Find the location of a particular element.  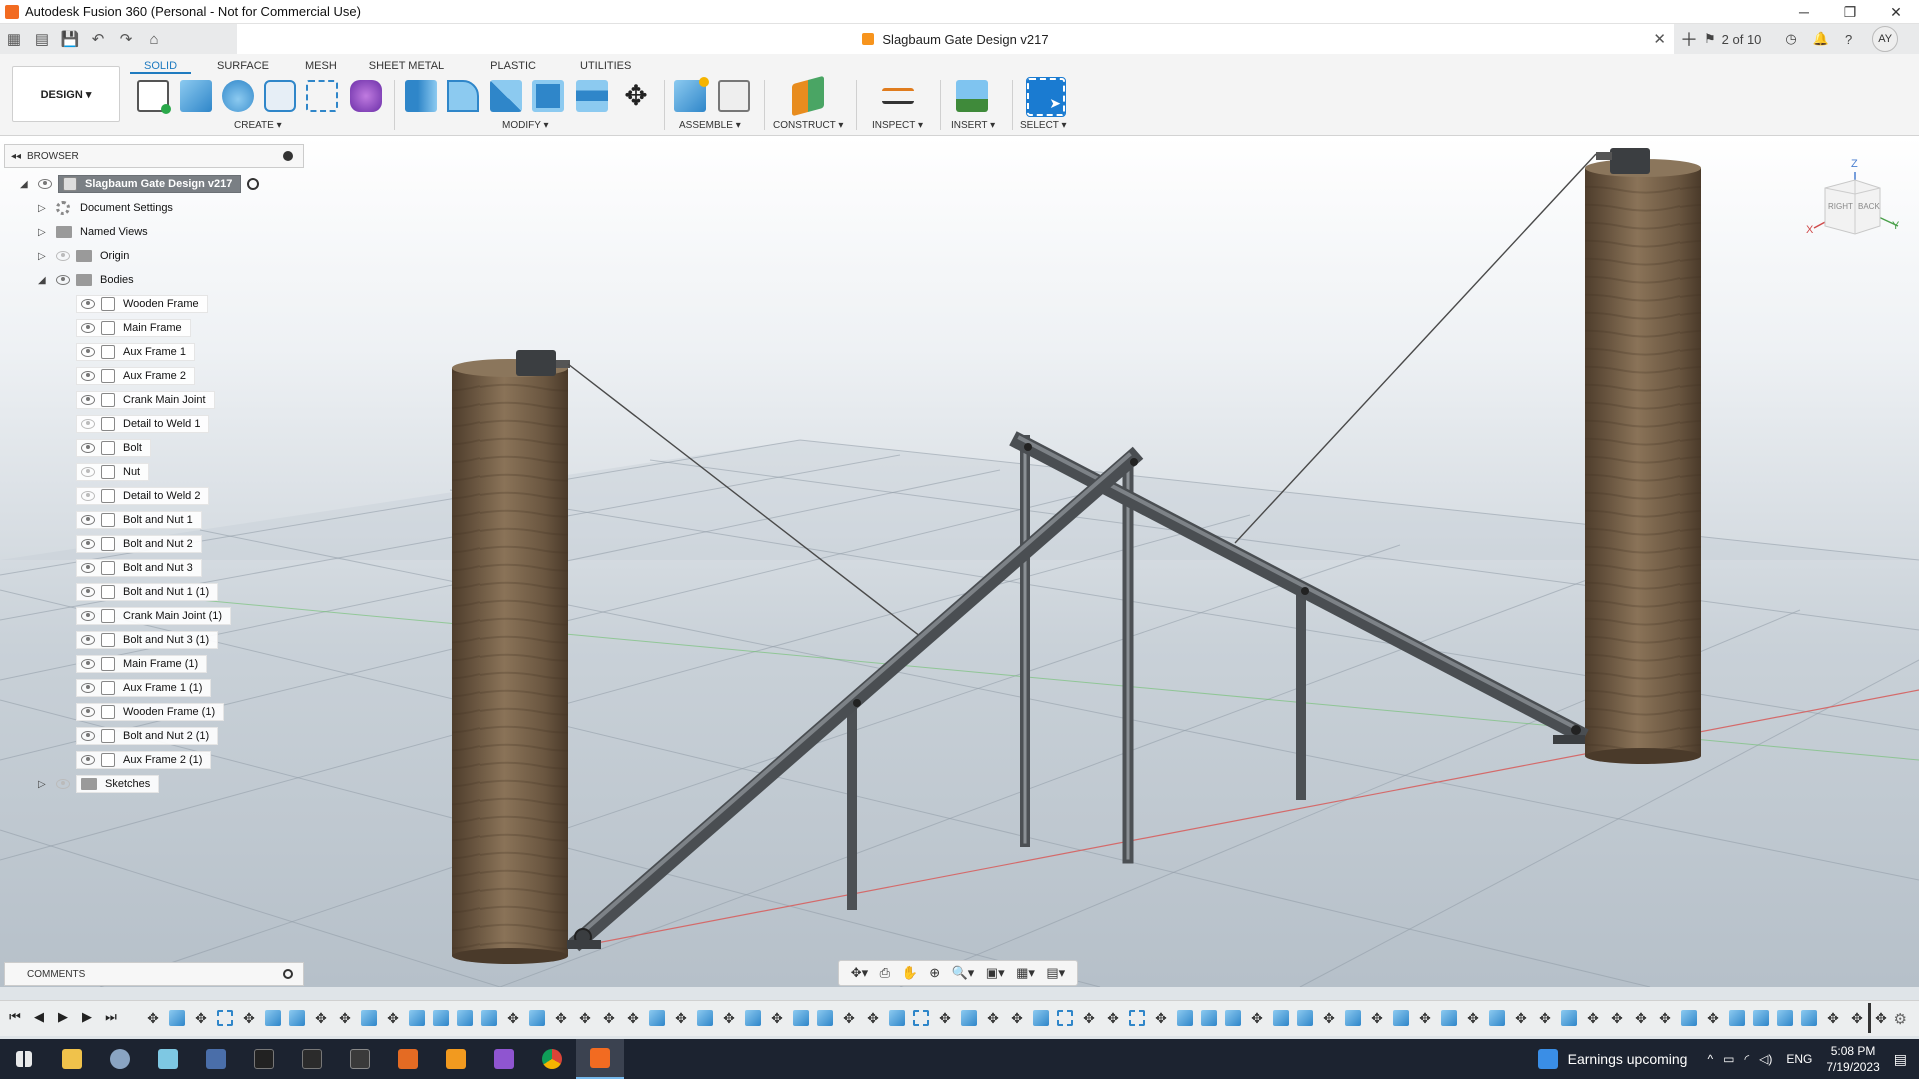

fit-icon: 🔍▾ is located at coordinates (963, 973).